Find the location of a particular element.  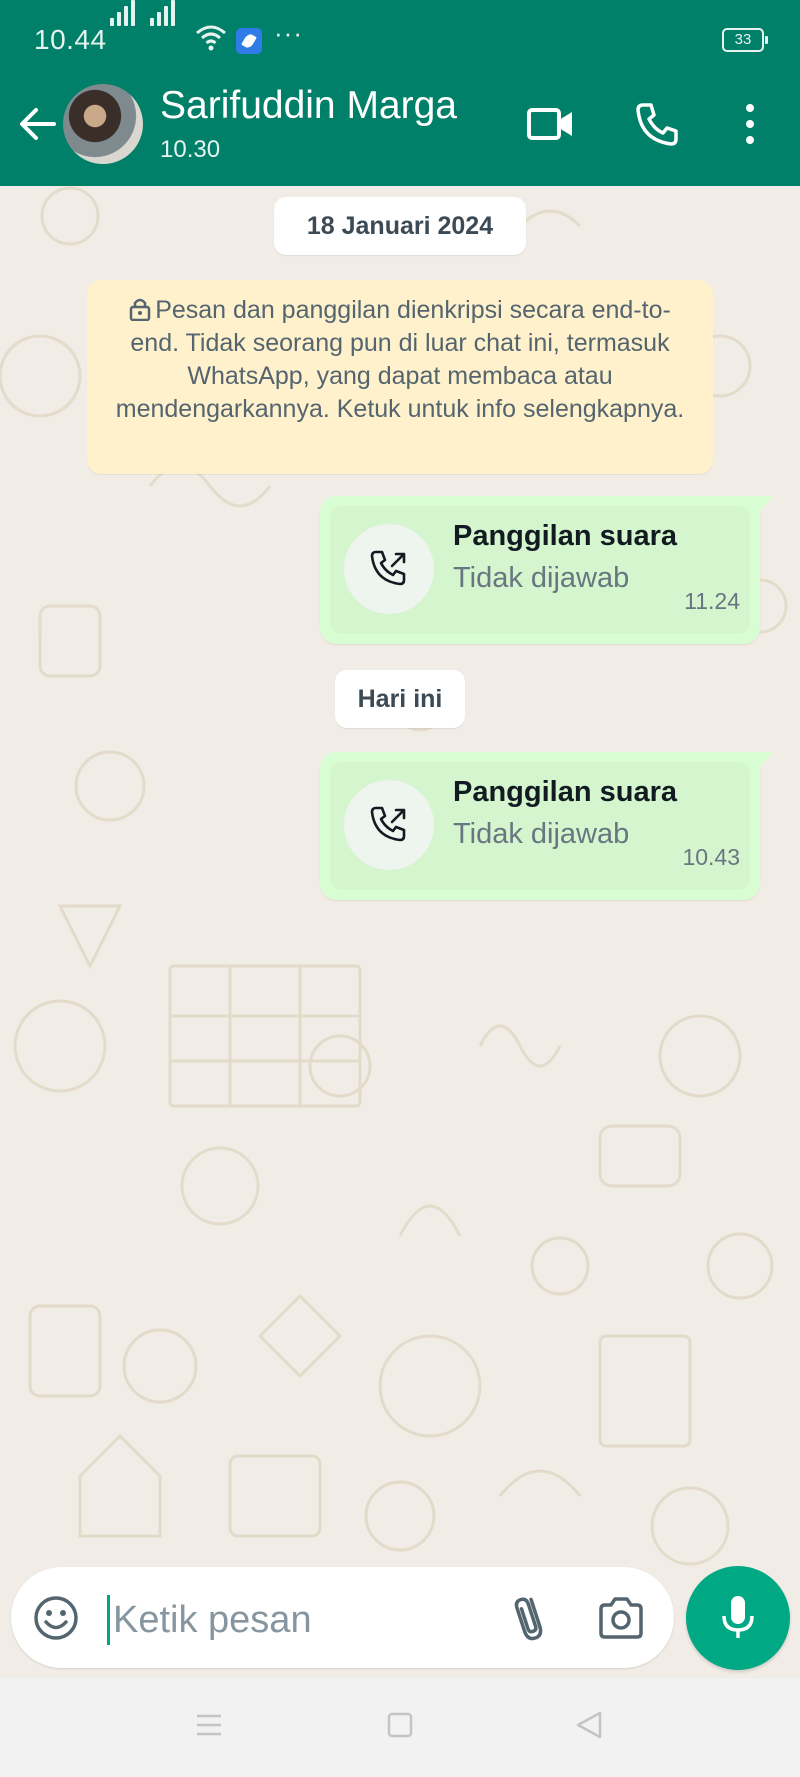

avatar is located at coordinates (103, 124).